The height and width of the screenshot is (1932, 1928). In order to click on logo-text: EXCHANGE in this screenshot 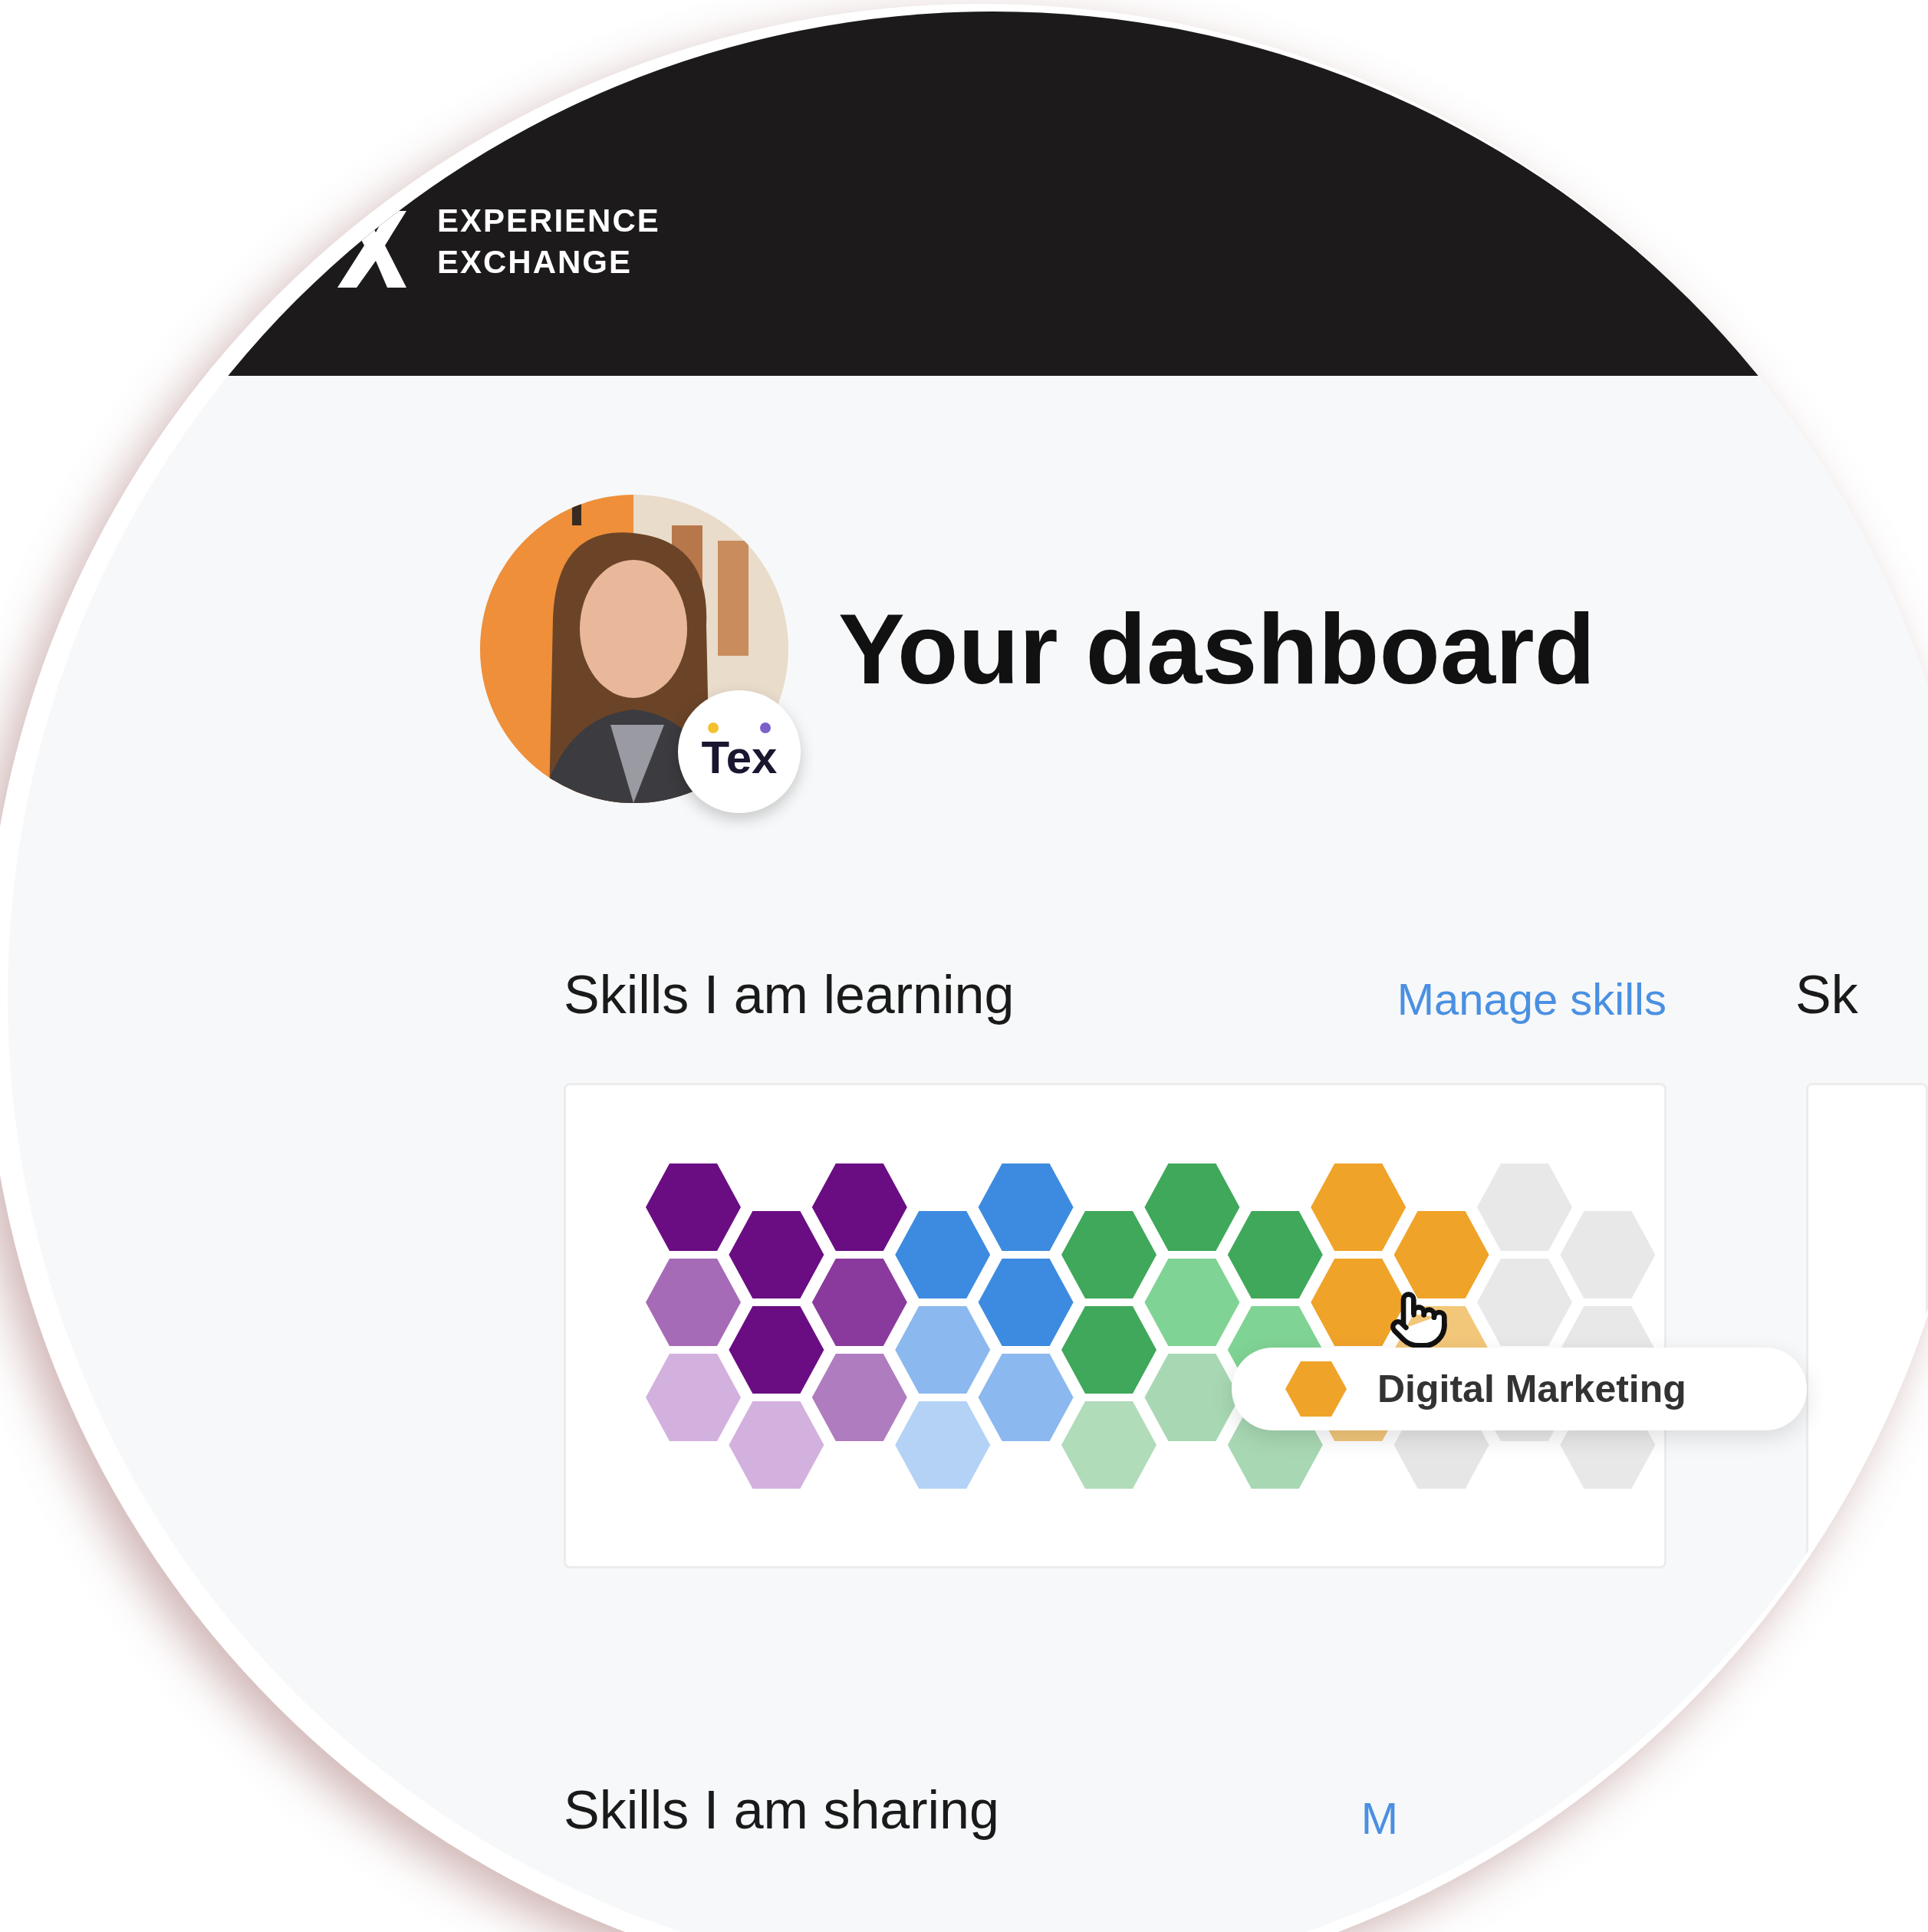, I will do `click(535, 262)`.